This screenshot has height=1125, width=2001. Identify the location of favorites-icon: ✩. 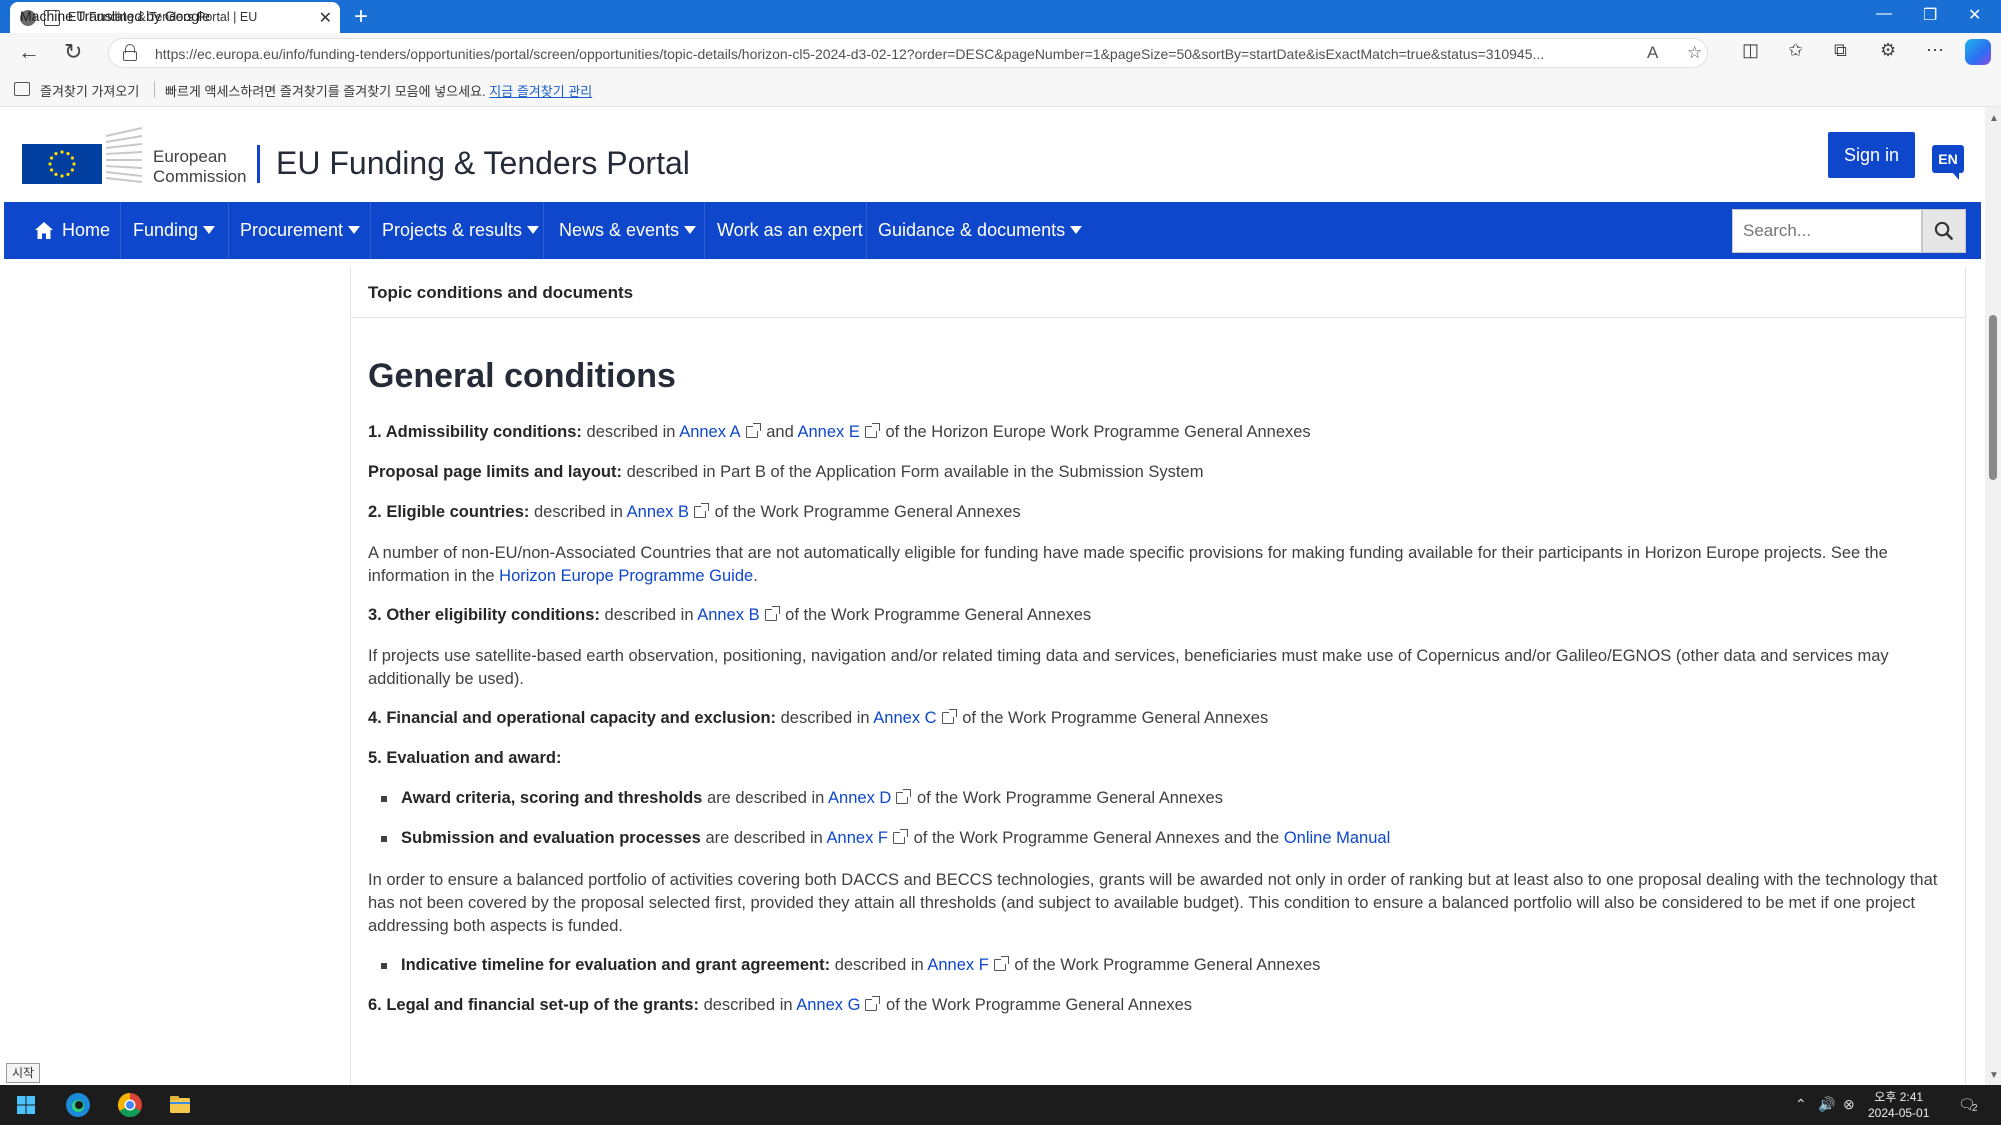
(1795, 50).